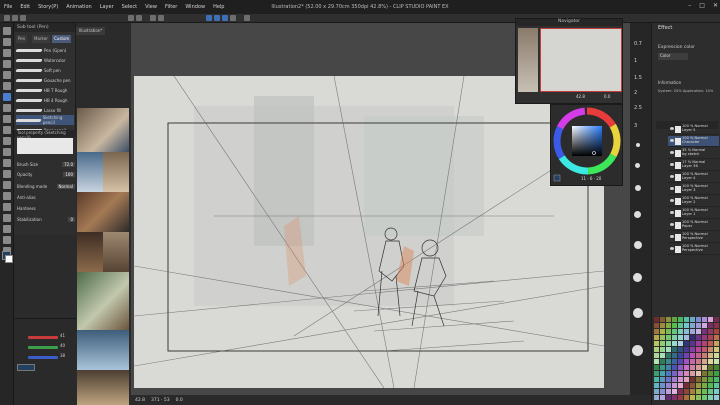 The height and width of the screenshot is (405, 720). Describe the element at coordinates (7, 31) in the screenshot. I see `zoom-icon` at that location.